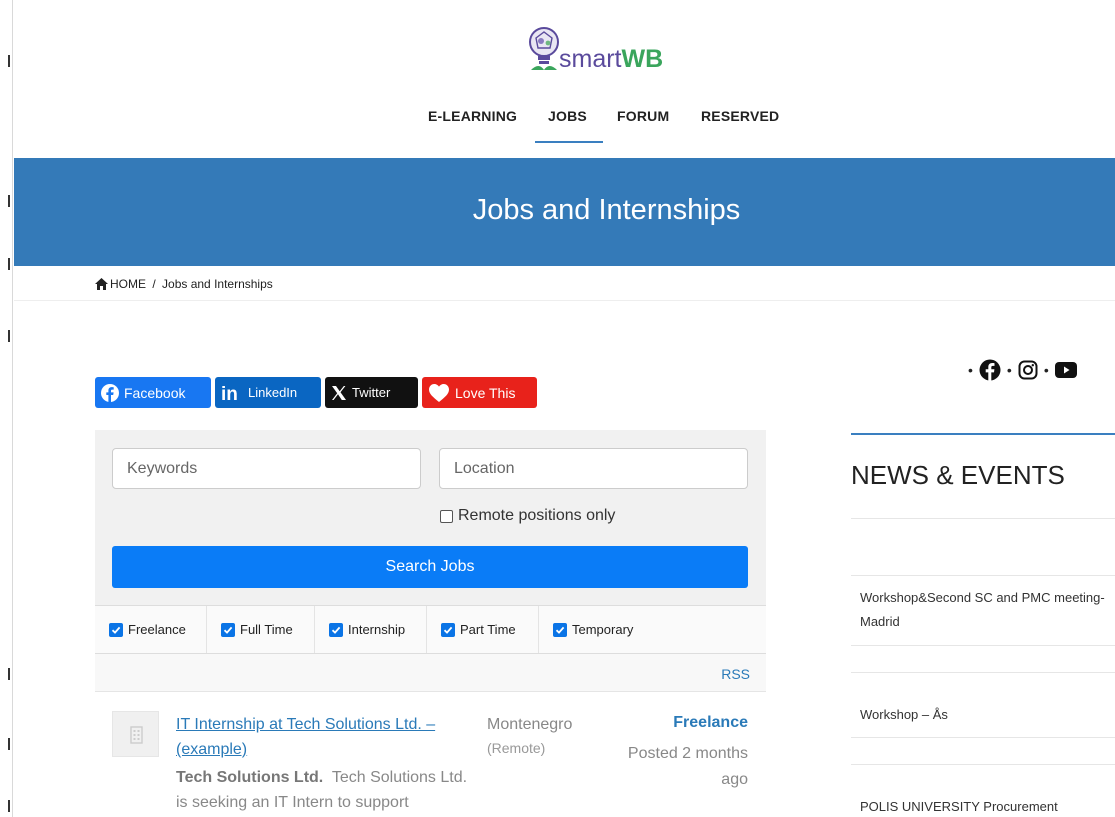 Image resolution: width=1115 pixels, height=817 pixels. What do you see at coordinates (537, 515) in the screenshot?
I see `remote-only-label: Remote positions only` at bounding box center [537, 515].